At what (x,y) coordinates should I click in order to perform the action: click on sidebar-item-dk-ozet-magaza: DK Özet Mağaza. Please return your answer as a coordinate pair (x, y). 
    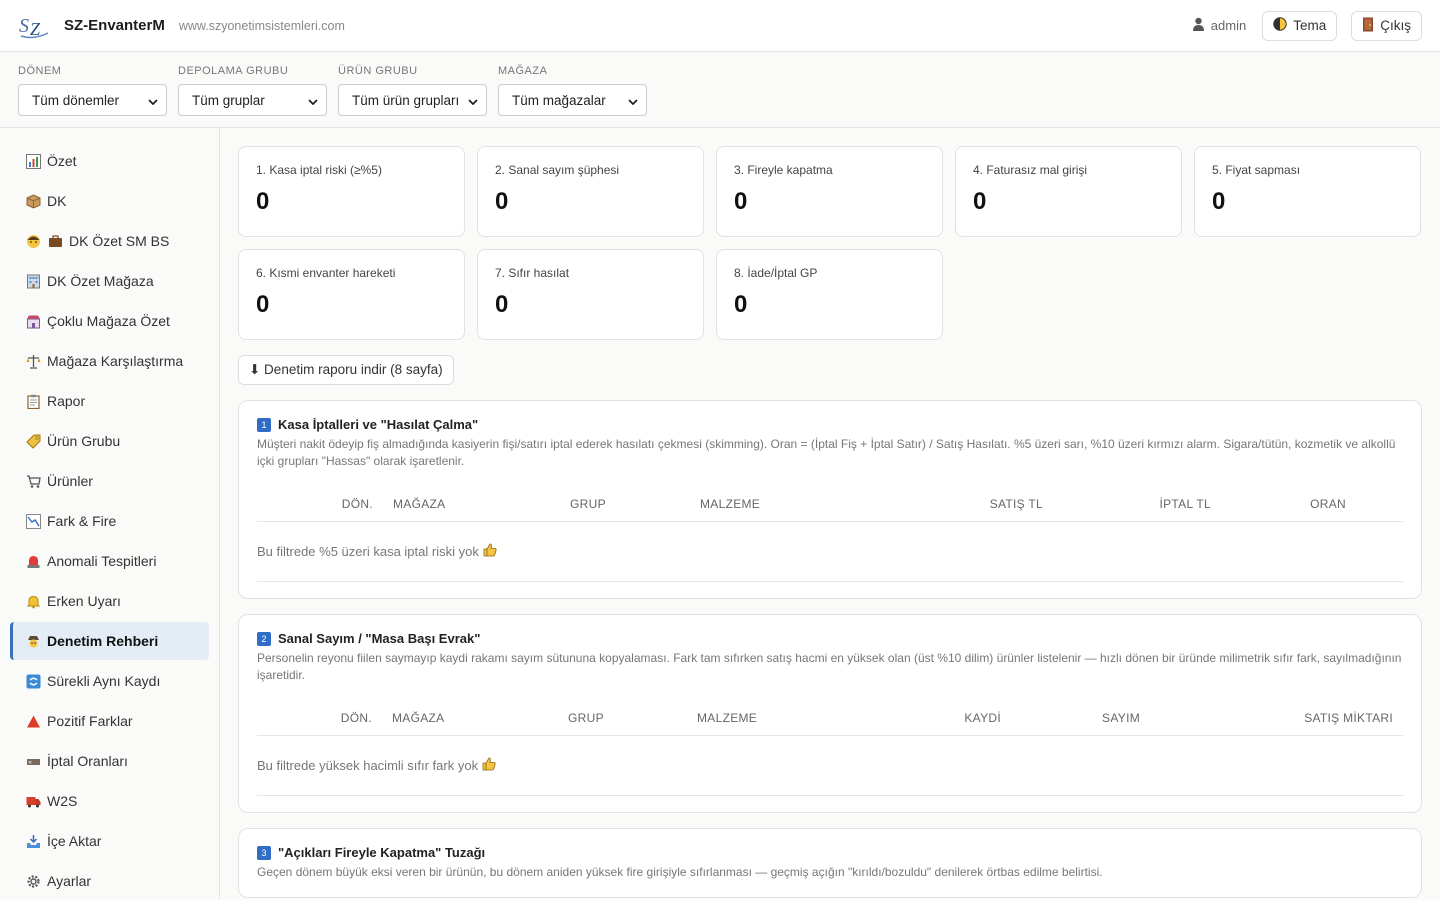
    Looking at the image, I should click on (109, 281).